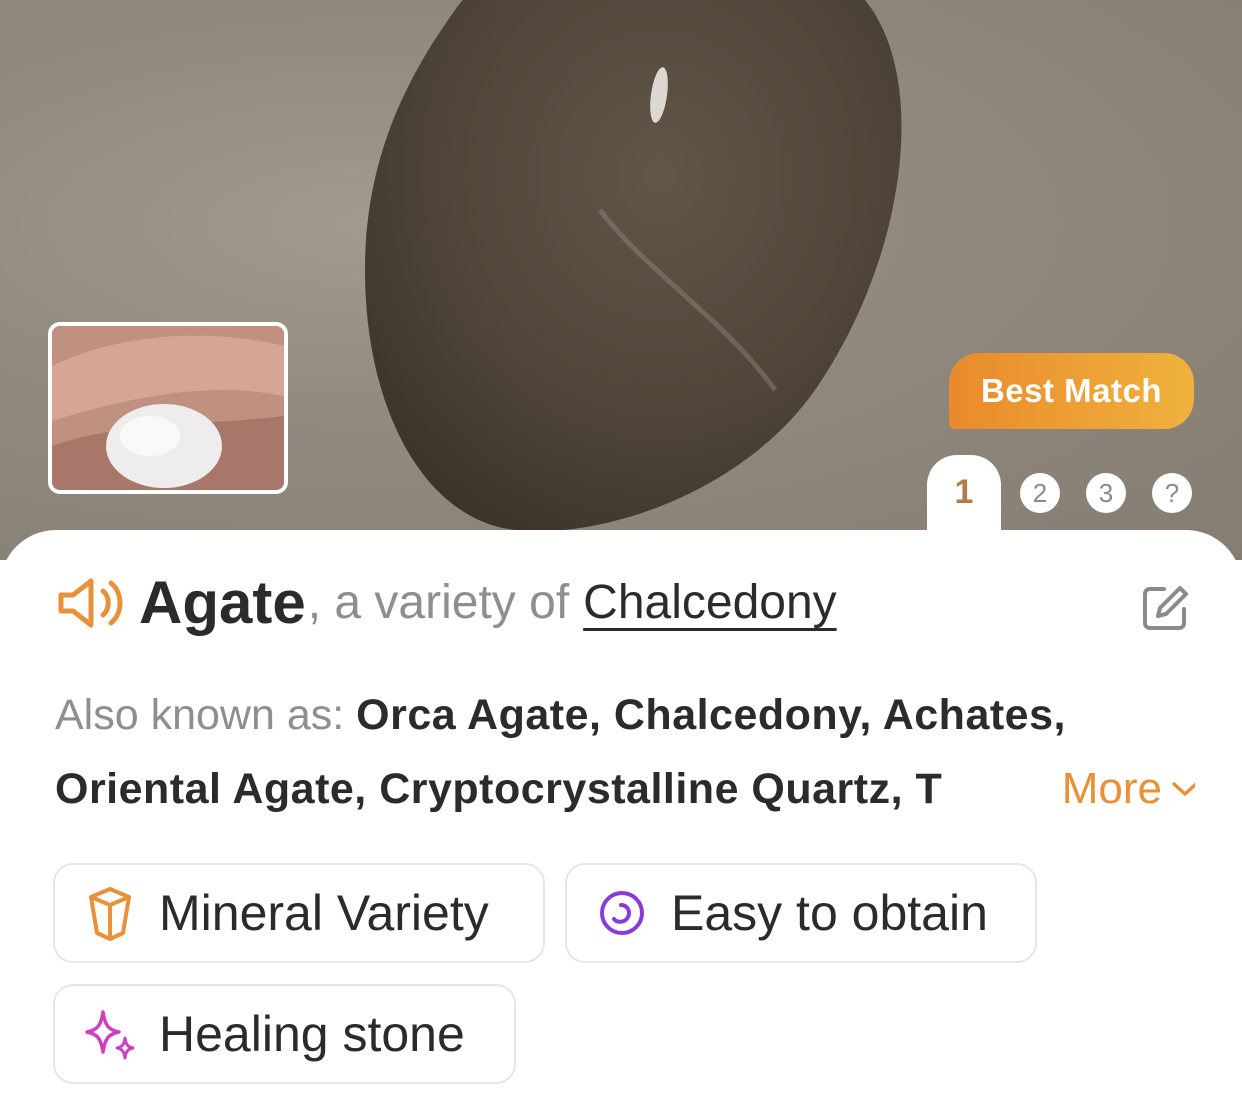 The height and width of the screenshot is (1113, 1242). I want to click on tag-label: Healing stone, so click(312, 1034).